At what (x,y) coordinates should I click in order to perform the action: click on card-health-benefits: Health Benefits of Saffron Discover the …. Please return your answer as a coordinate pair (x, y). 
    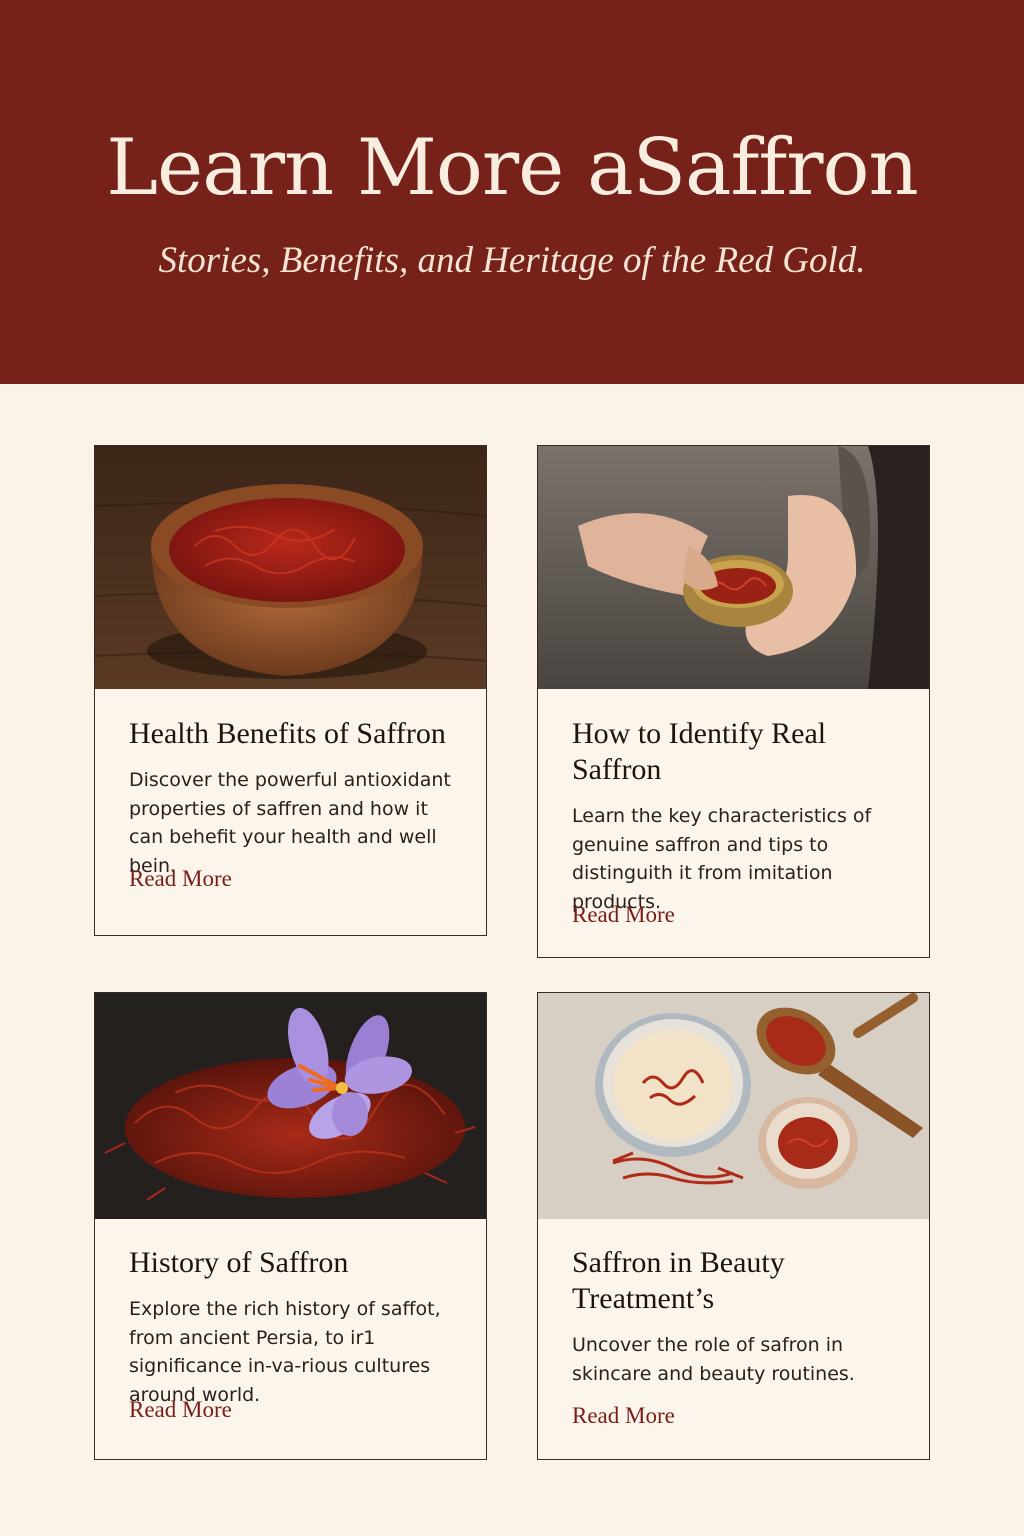
    Looking at the image, I should click on (290, 690).